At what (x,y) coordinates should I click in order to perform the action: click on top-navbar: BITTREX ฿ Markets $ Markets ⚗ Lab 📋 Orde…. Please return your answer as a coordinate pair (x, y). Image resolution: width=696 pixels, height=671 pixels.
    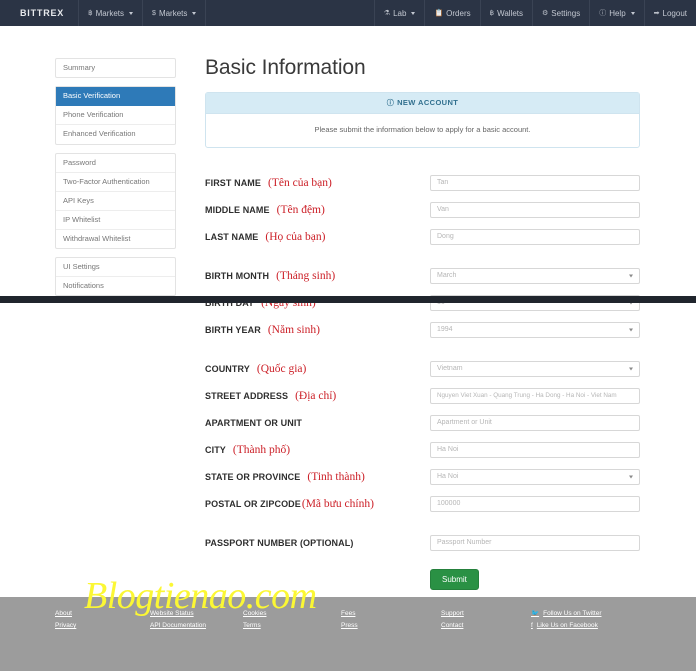
    Looking at the image, I should click on (348, 13).